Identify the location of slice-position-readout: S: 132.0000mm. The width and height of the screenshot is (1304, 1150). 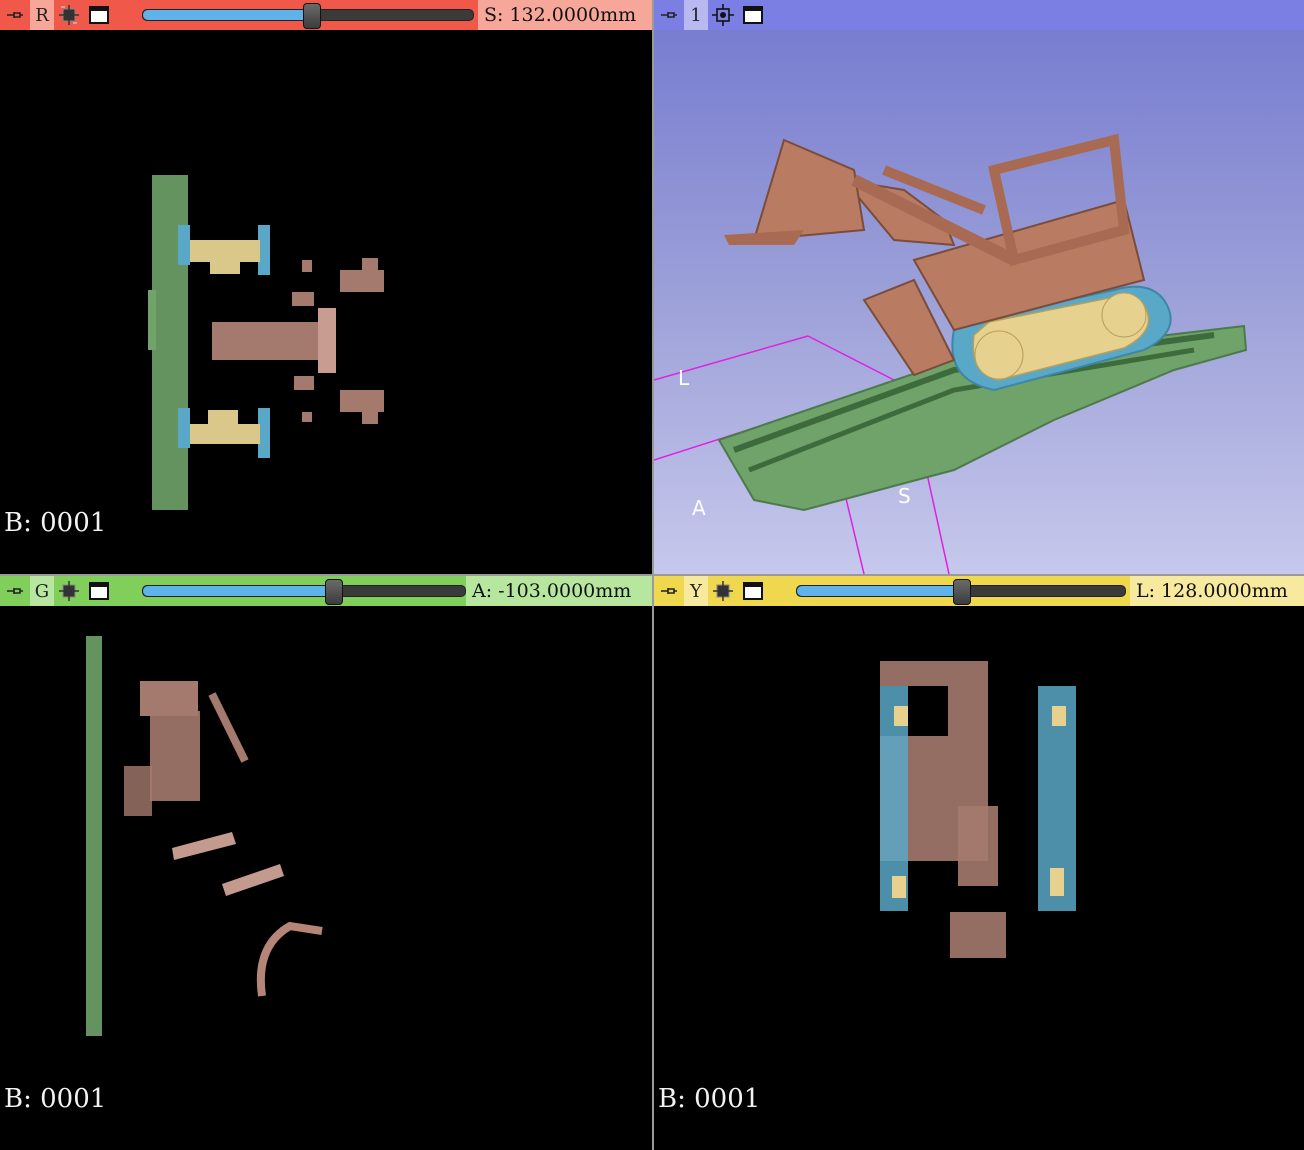
(565, 15).